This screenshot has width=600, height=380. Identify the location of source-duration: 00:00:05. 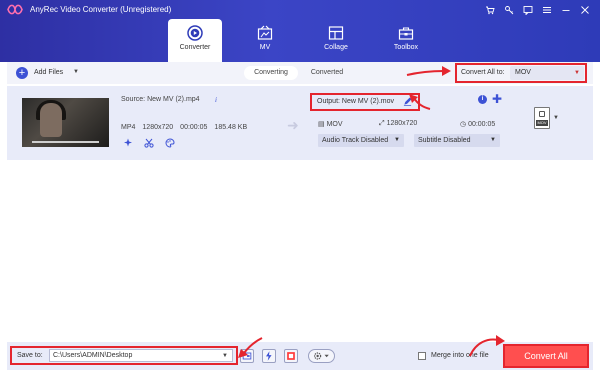
(194, 127).